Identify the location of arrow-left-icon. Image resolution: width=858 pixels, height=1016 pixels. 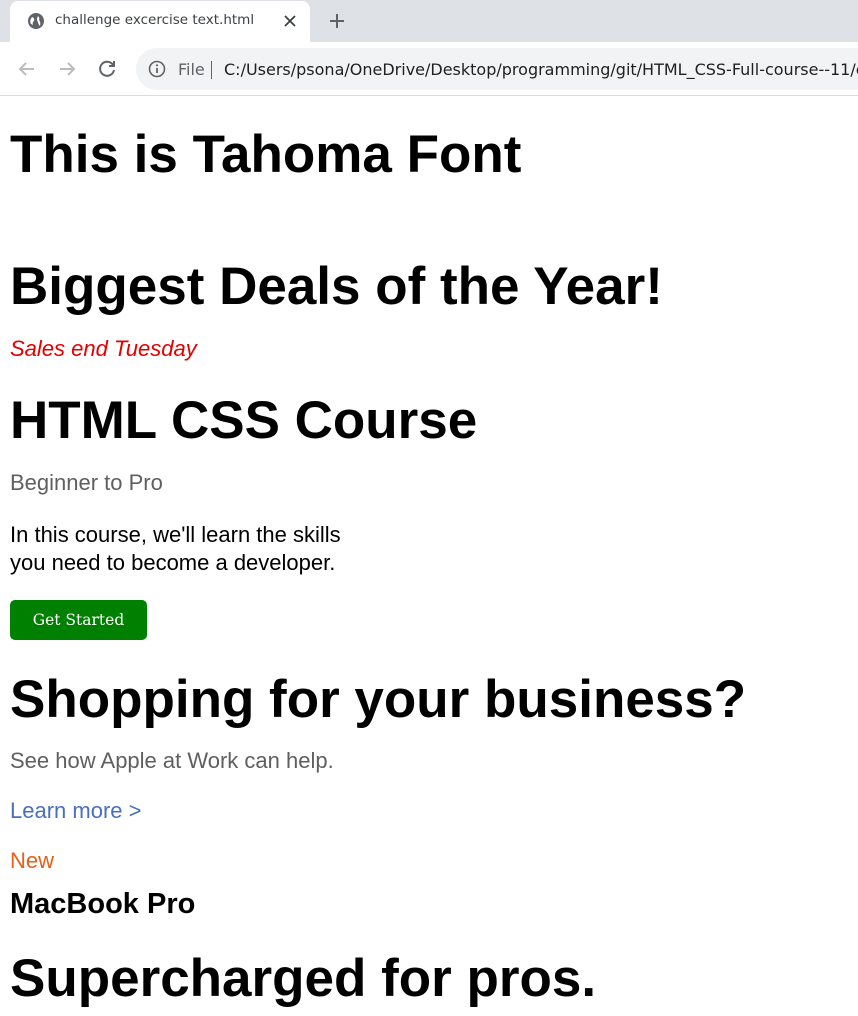
(27, 69).